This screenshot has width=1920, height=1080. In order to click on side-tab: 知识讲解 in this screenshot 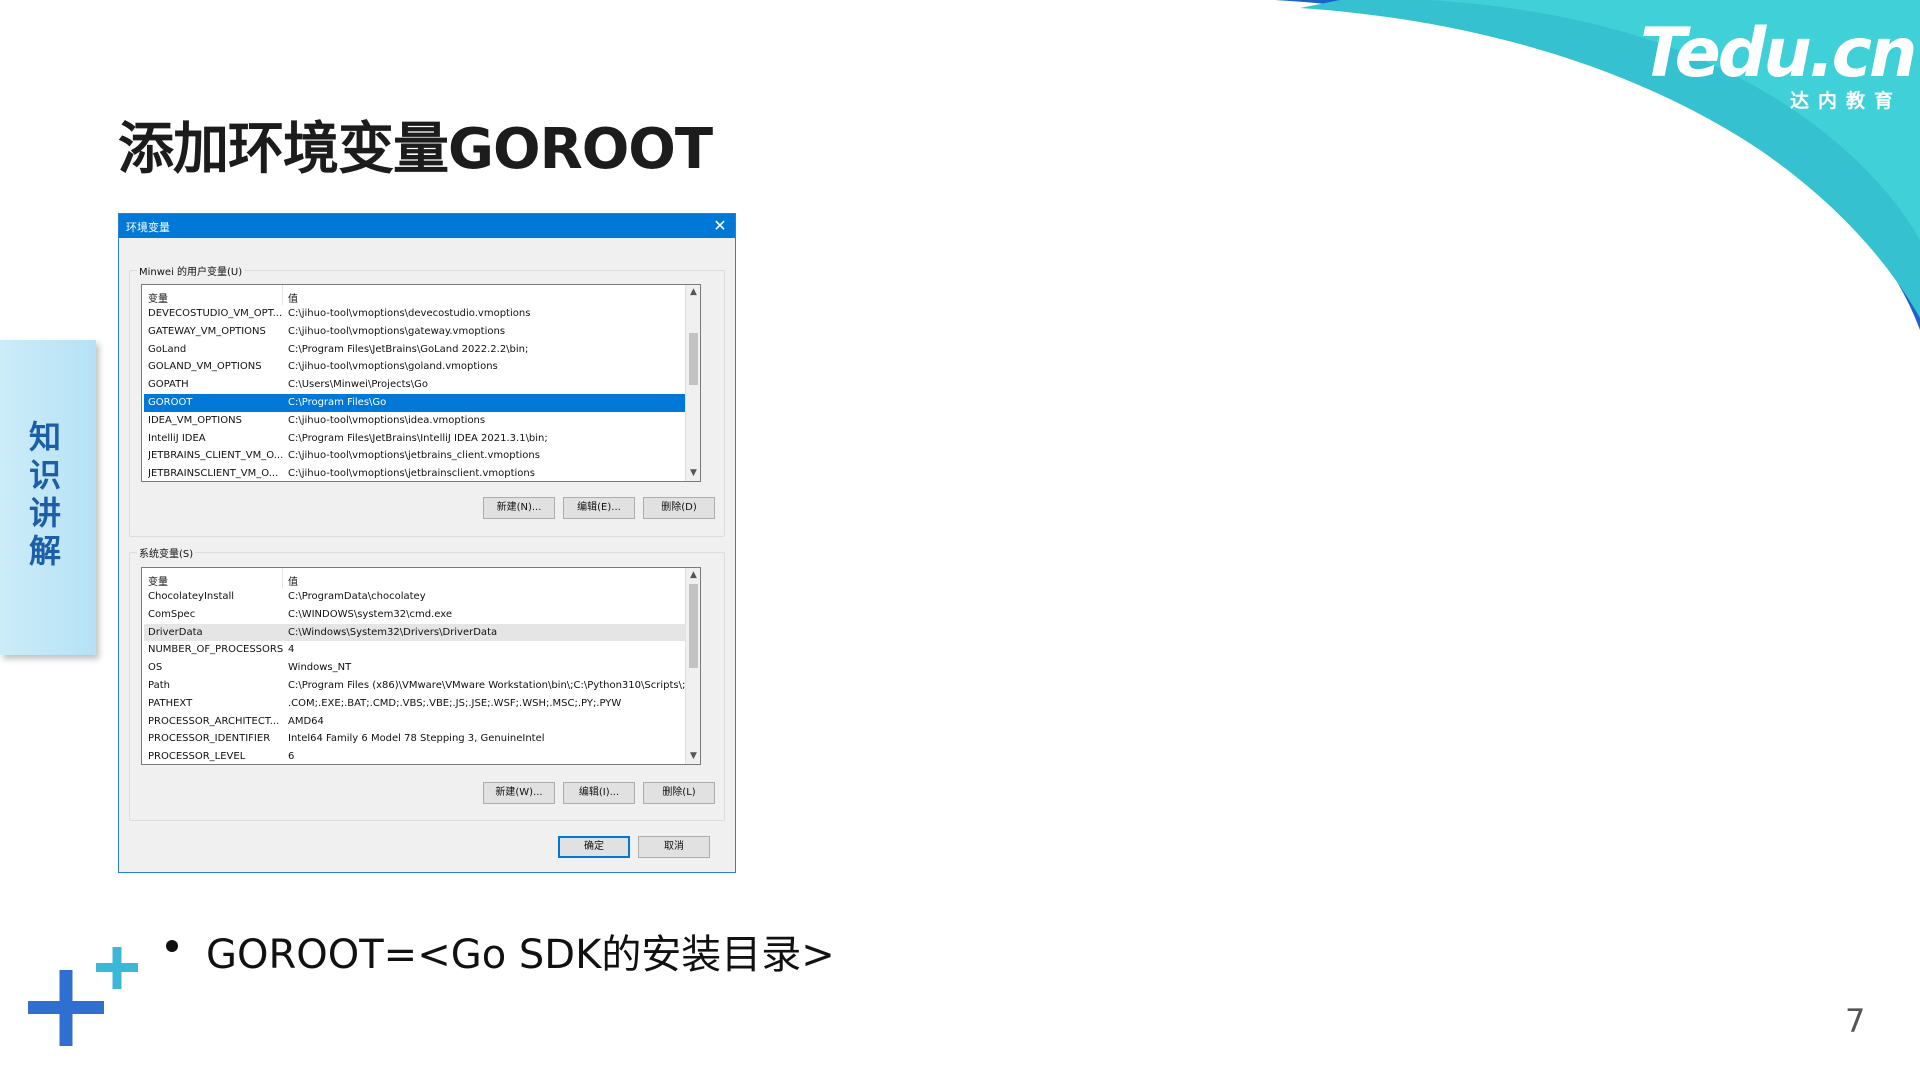, I will do `click(48, 497)`.